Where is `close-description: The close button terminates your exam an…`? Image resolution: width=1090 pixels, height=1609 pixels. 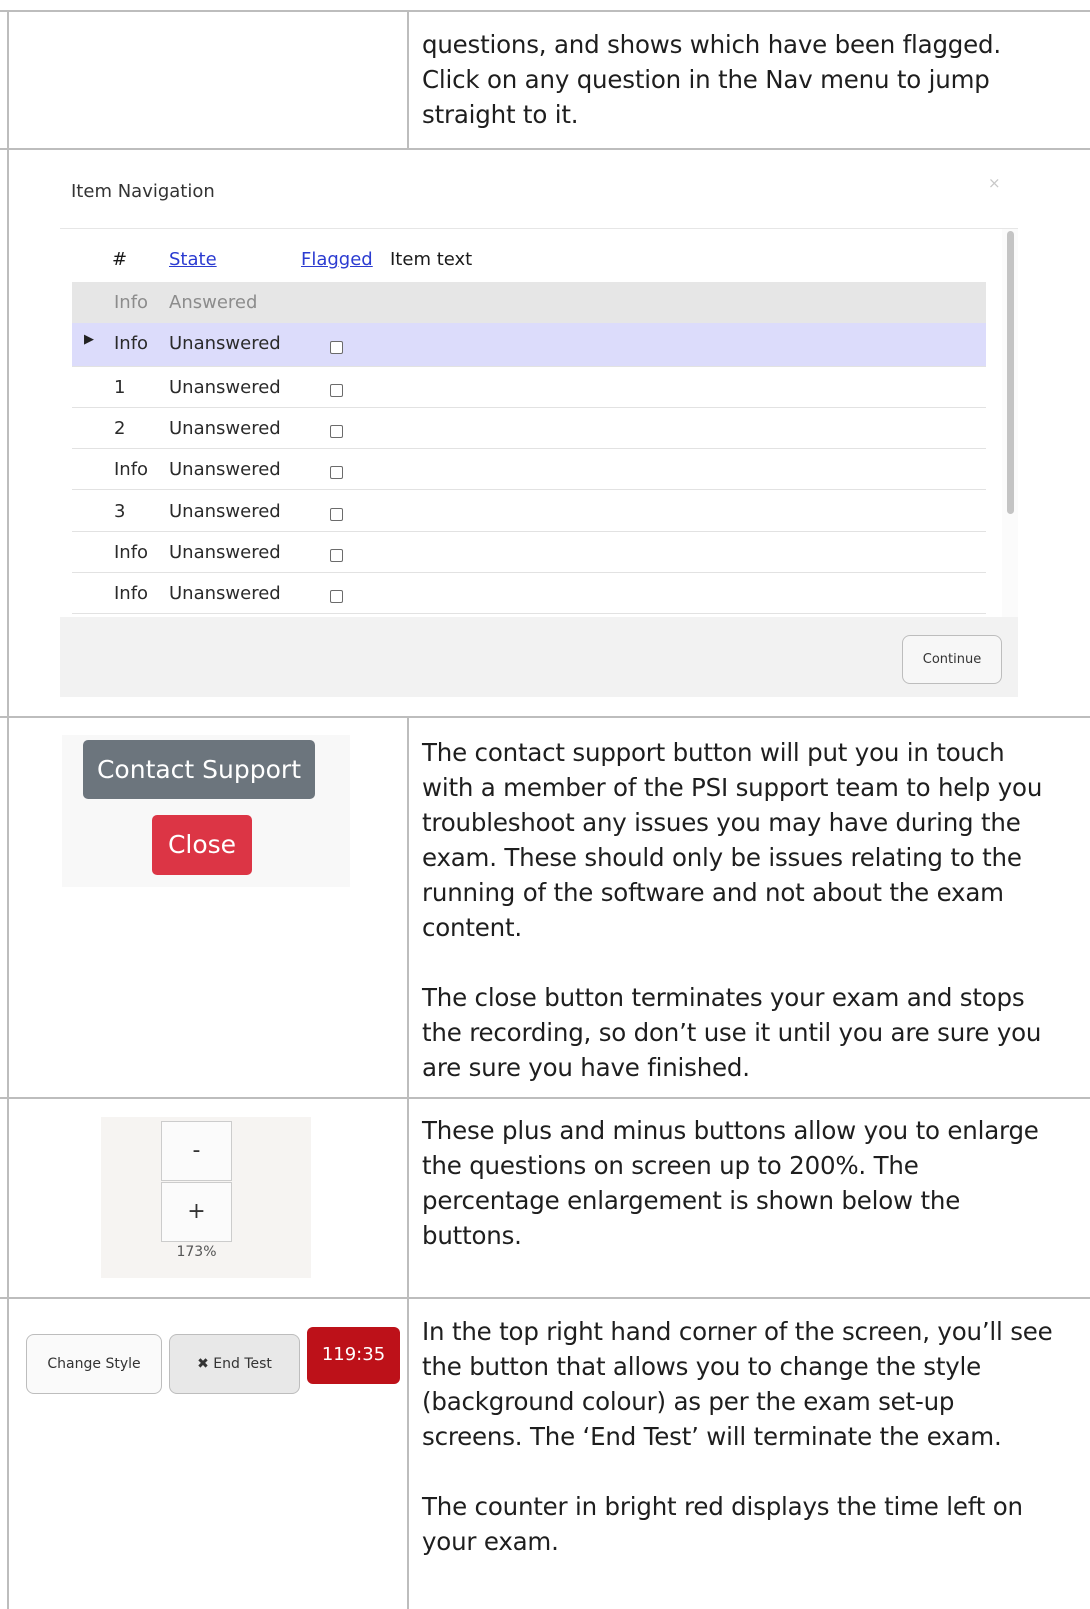
close-description: The close button terminates your exam an… is located at coordinates (732, 1032).